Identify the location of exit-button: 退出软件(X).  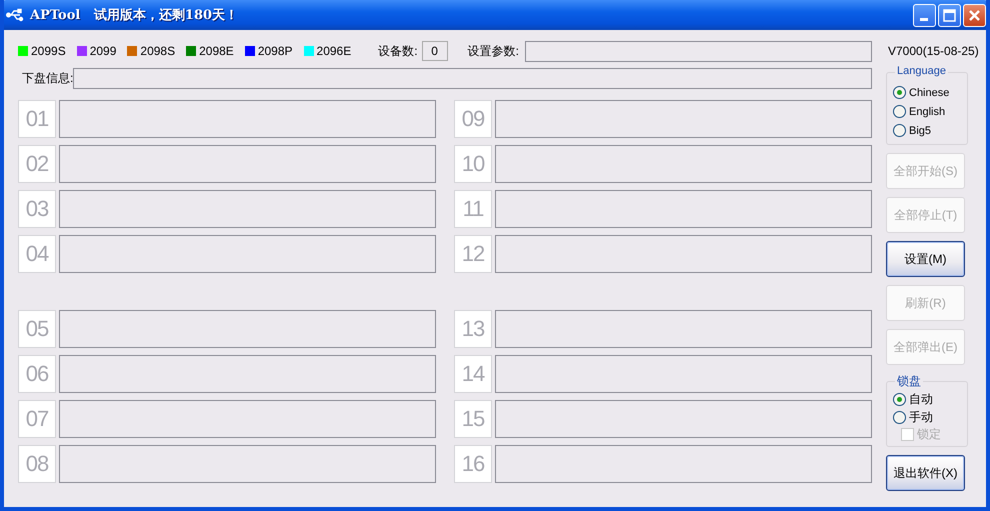
(925, 473).